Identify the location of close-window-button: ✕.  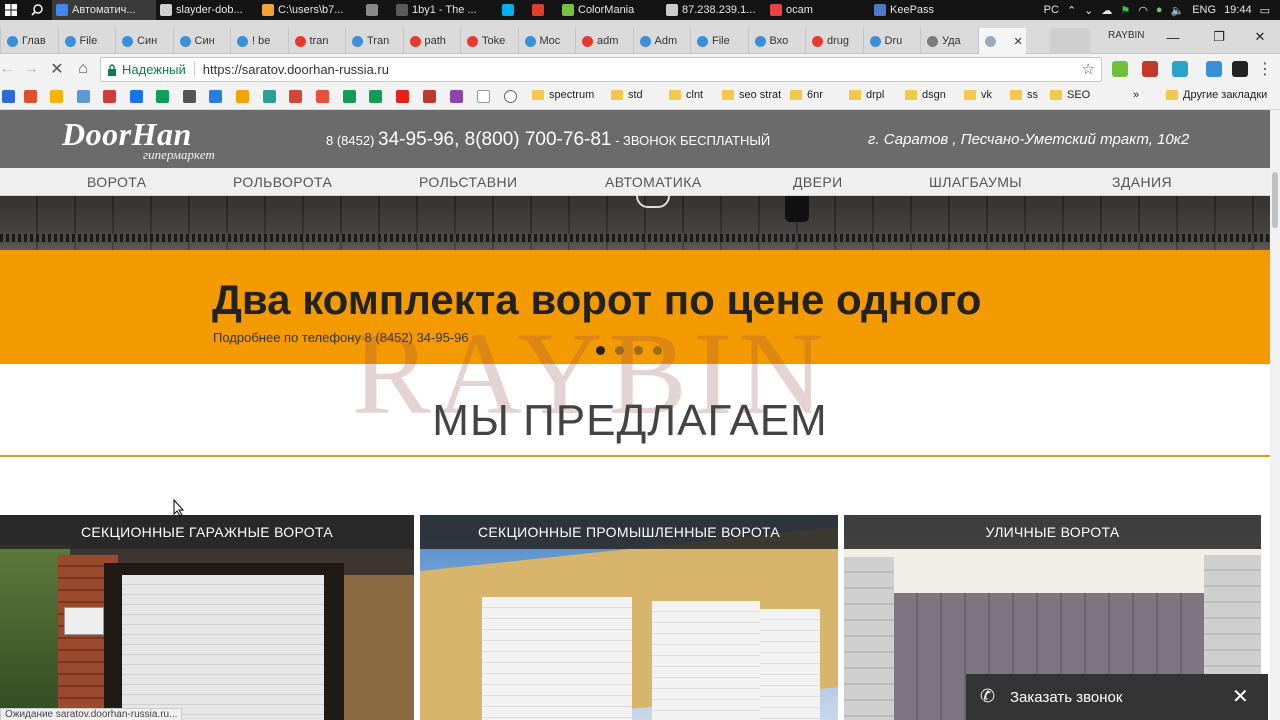
(1260, 37).